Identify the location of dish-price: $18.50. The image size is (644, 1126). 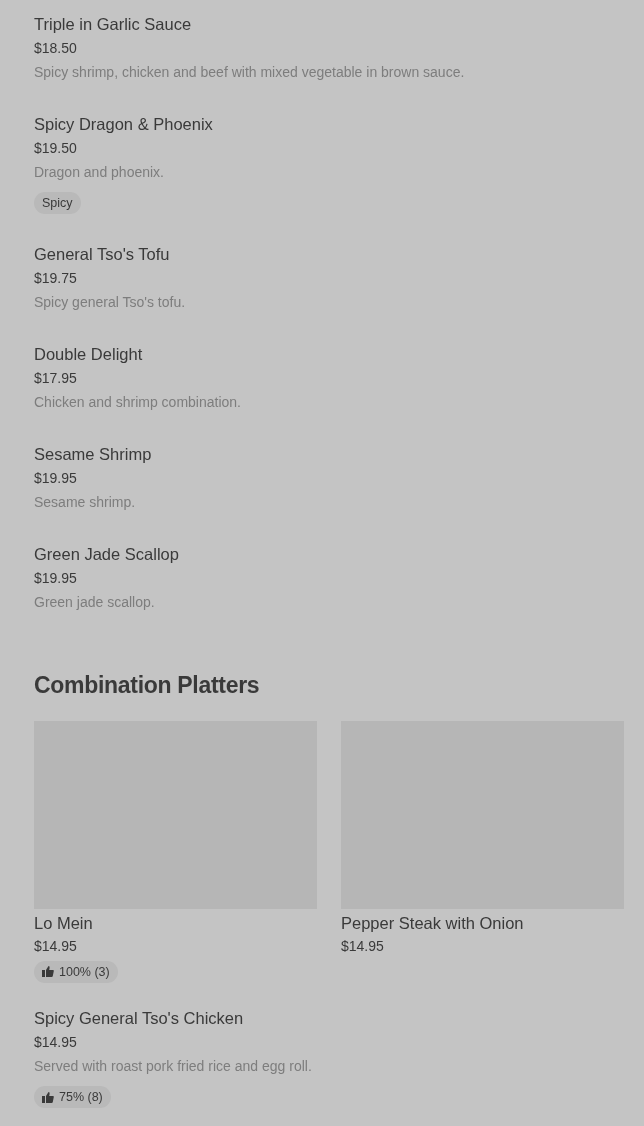
(56, 48).